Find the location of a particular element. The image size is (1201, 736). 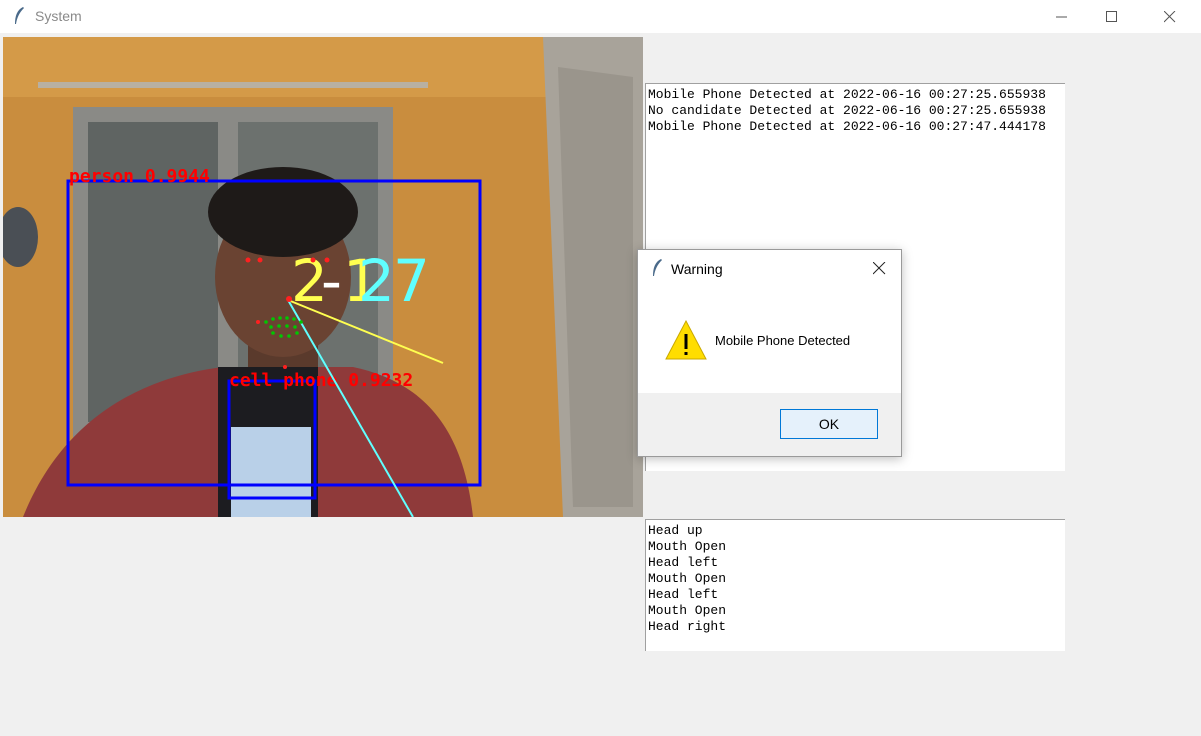

dialog-message: Mobile Phone Detected is located at coordinates (783, 340).